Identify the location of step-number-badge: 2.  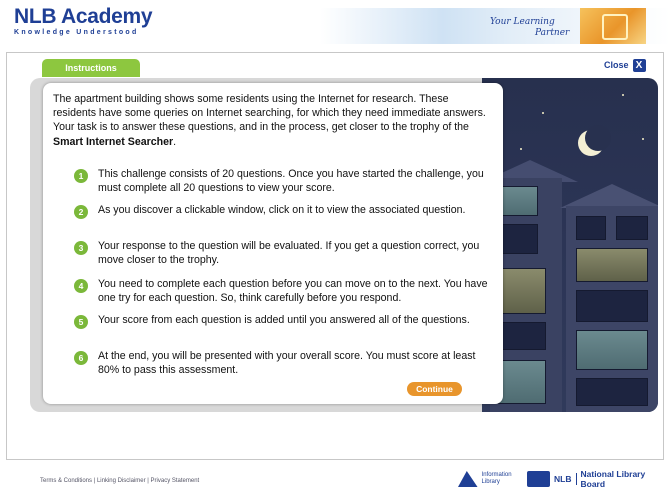
(81, 212).